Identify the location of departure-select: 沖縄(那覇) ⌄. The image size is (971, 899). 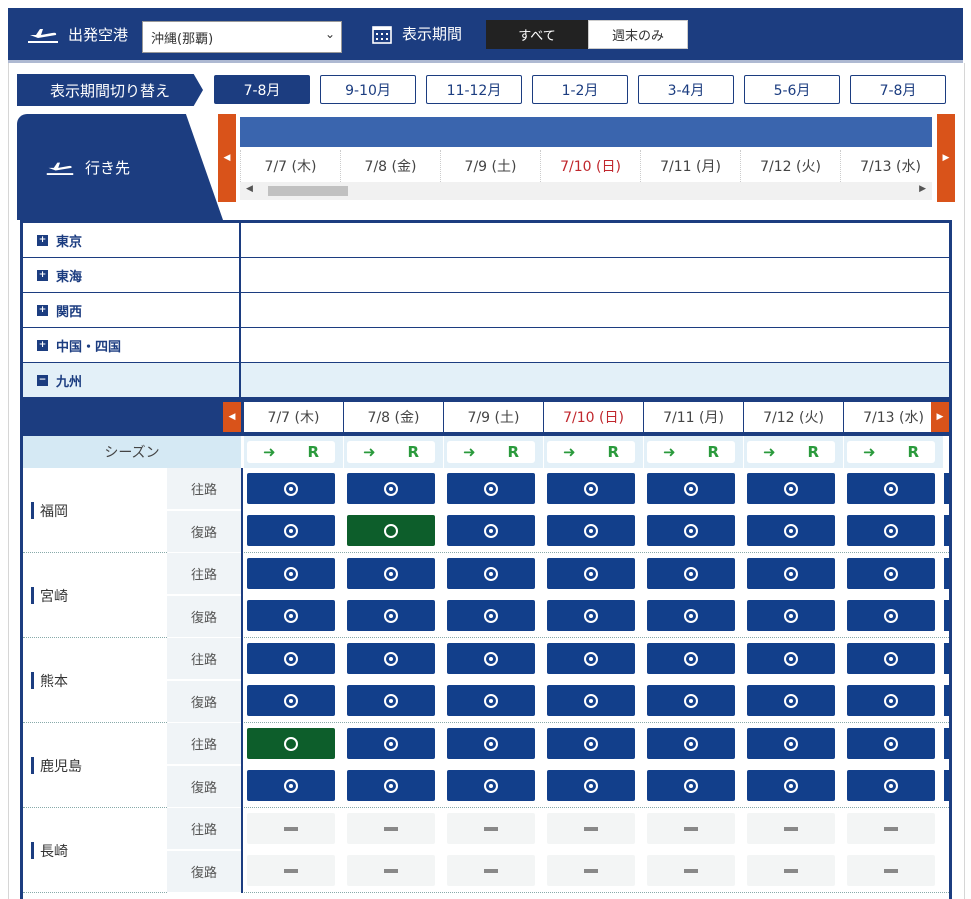
(242, 37).